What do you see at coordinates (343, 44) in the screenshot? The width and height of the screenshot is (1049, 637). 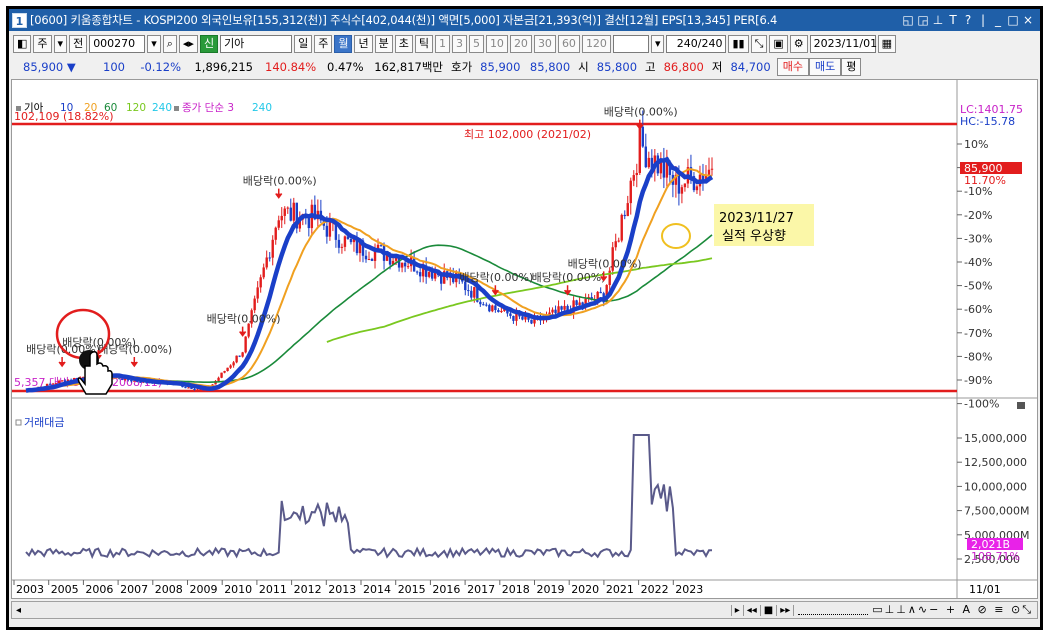 I see `period-month: 월` at bounding box center [343, 44].